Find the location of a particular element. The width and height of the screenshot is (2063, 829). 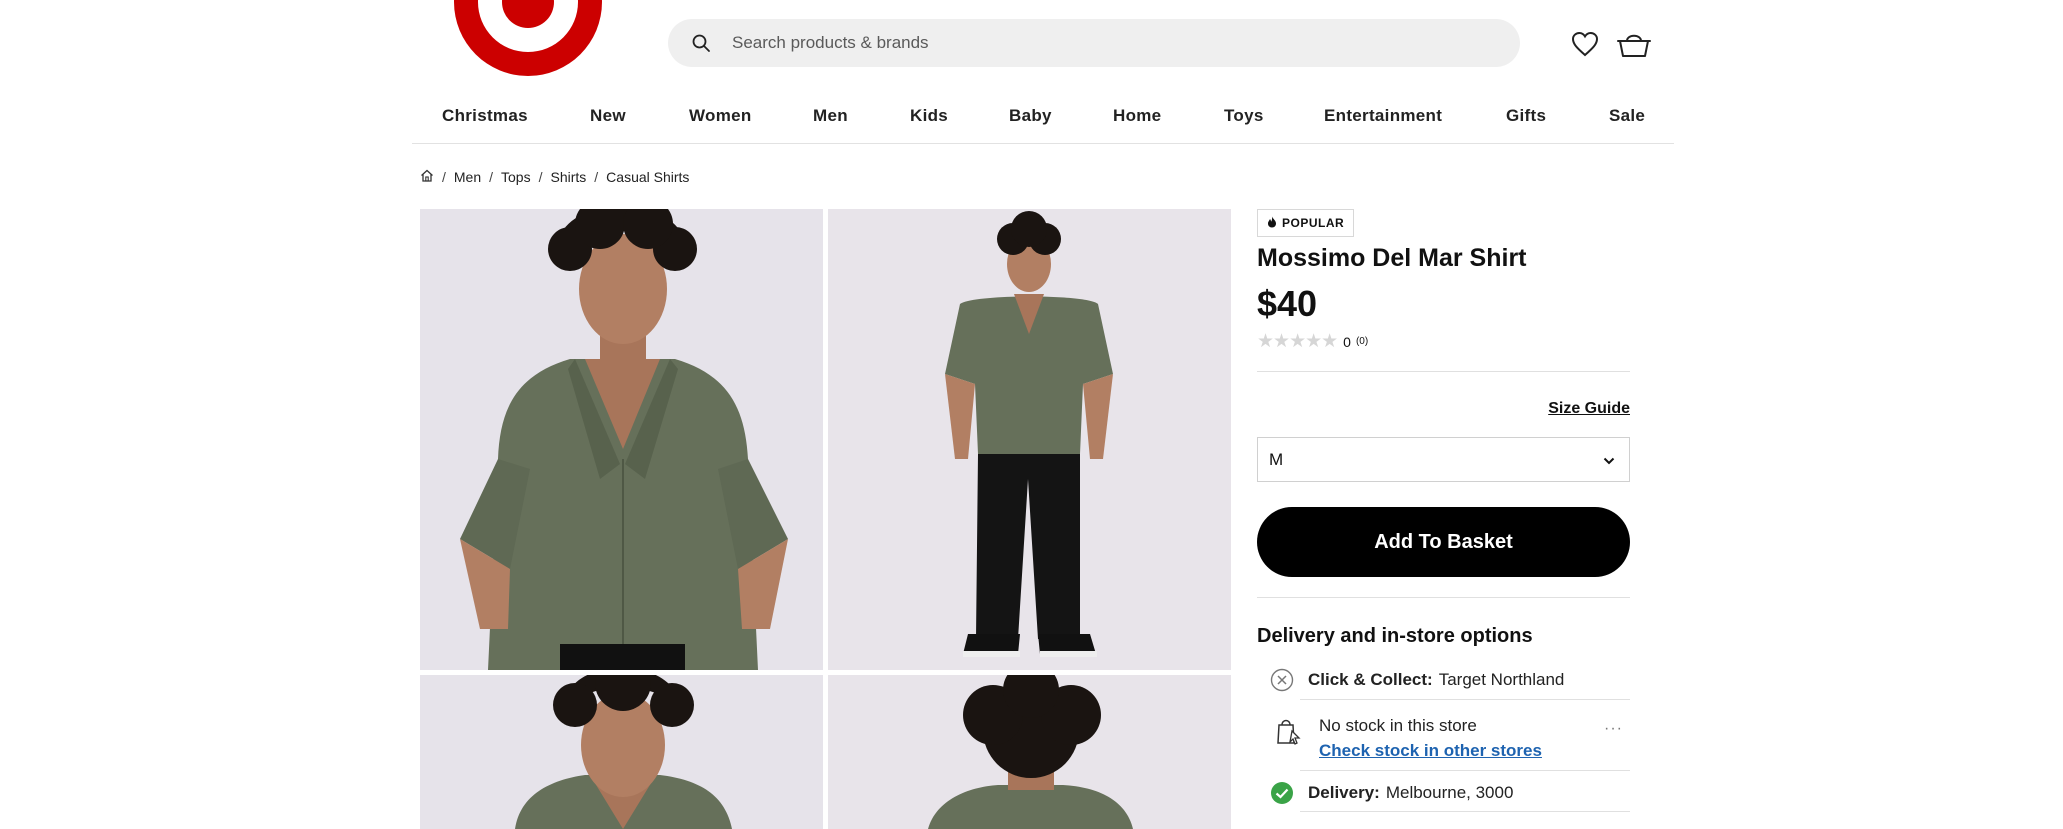

click-collect-label: Click & Collect: is located at coordinates (1370, 679).